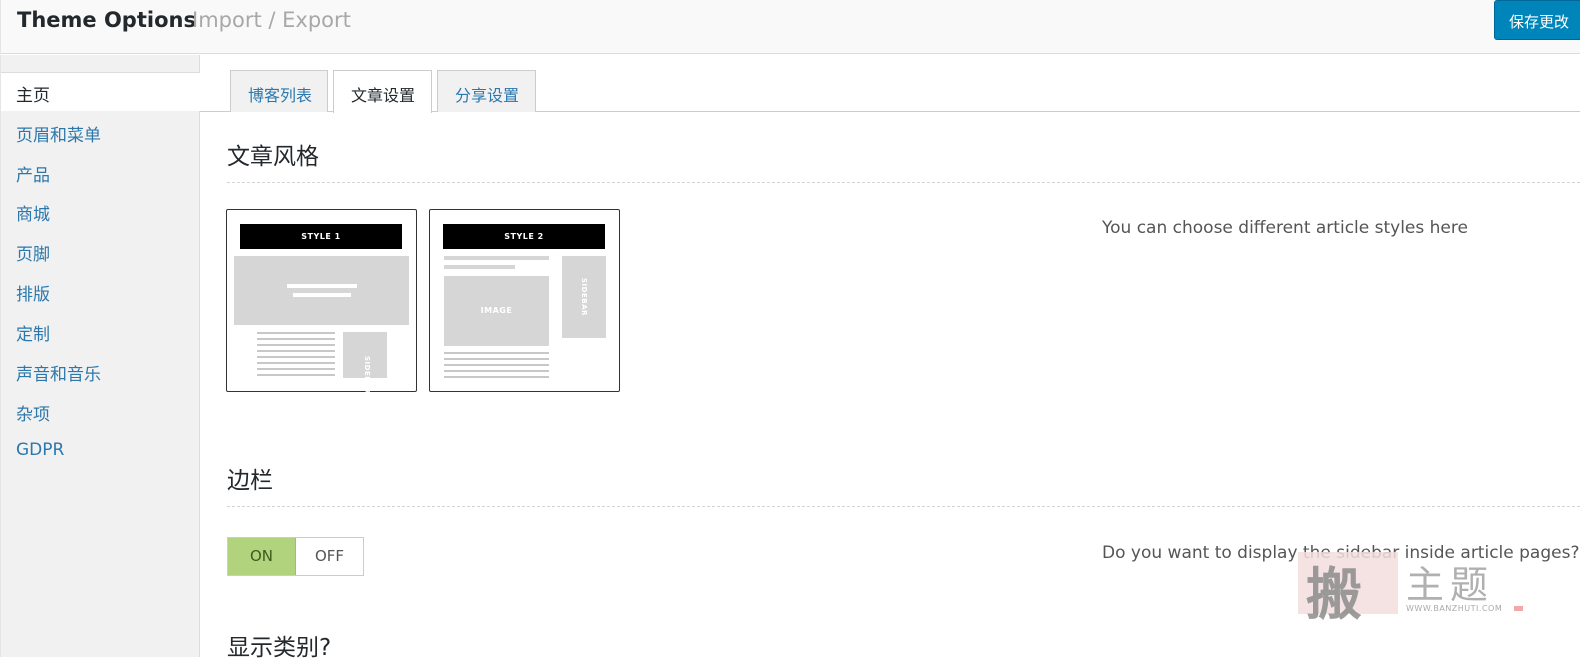 This screenshot has height=662, width=1580. I want to click on page-title: Theme Options, so click(106, 20).